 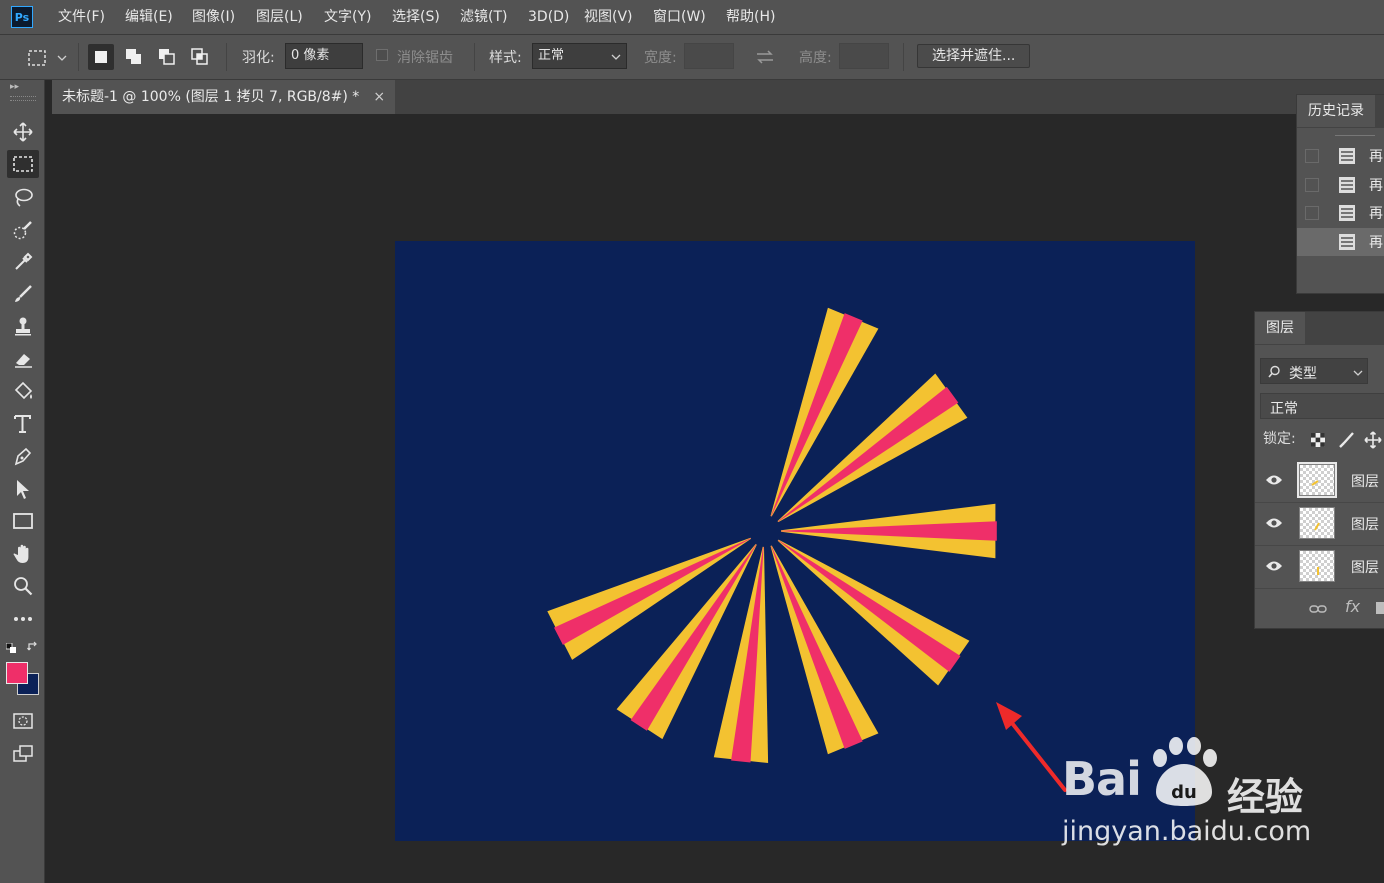 What do you see at coordinates (608, 17) in the screenshot?
I see `menu-view: 视图(V)` at bounding box center [608, 17].